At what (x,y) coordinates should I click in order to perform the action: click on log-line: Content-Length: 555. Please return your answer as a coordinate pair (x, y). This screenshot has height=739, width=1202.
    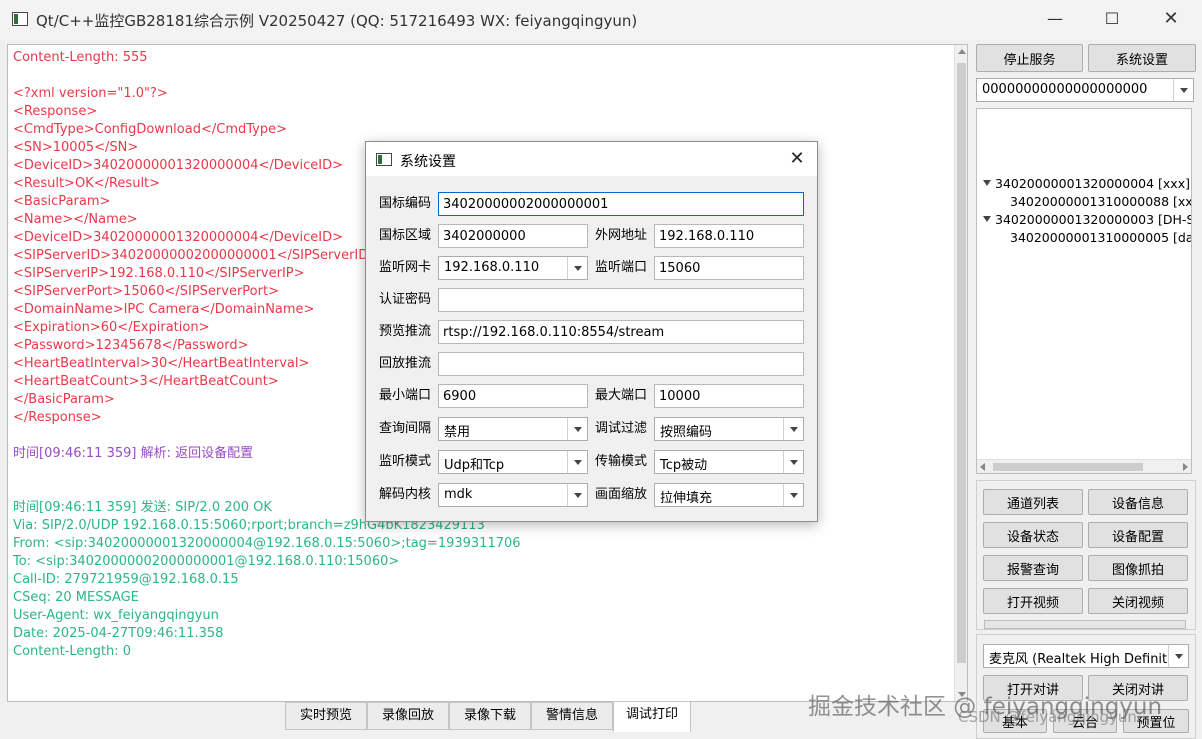
    Looking at the image, I should click on (80, 57).